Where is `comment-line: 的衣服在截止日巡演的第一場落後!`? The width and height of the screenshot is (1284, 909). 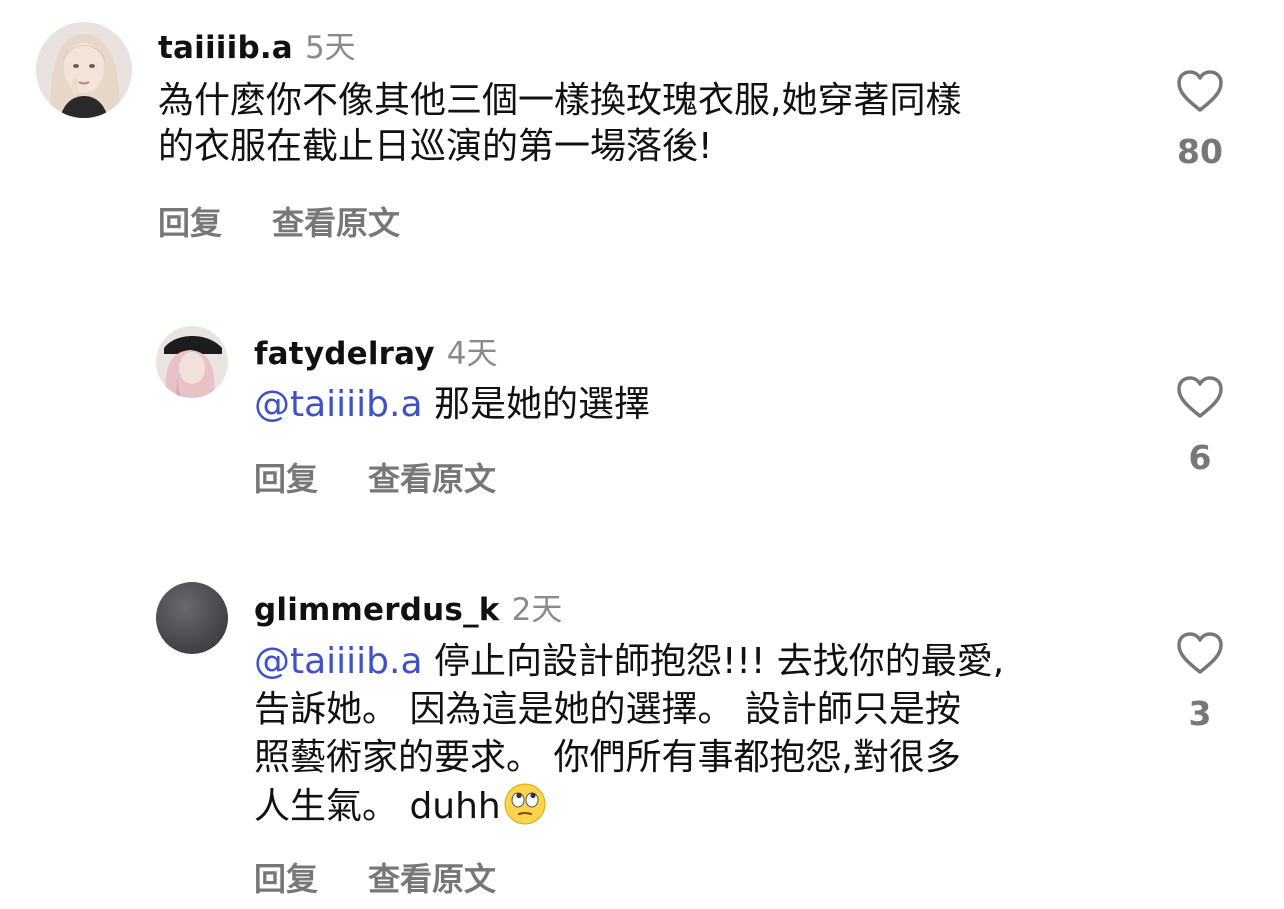 comment-line: 的衣服在截止日巡演的第一場落後! is located at coordinates (435, 146).